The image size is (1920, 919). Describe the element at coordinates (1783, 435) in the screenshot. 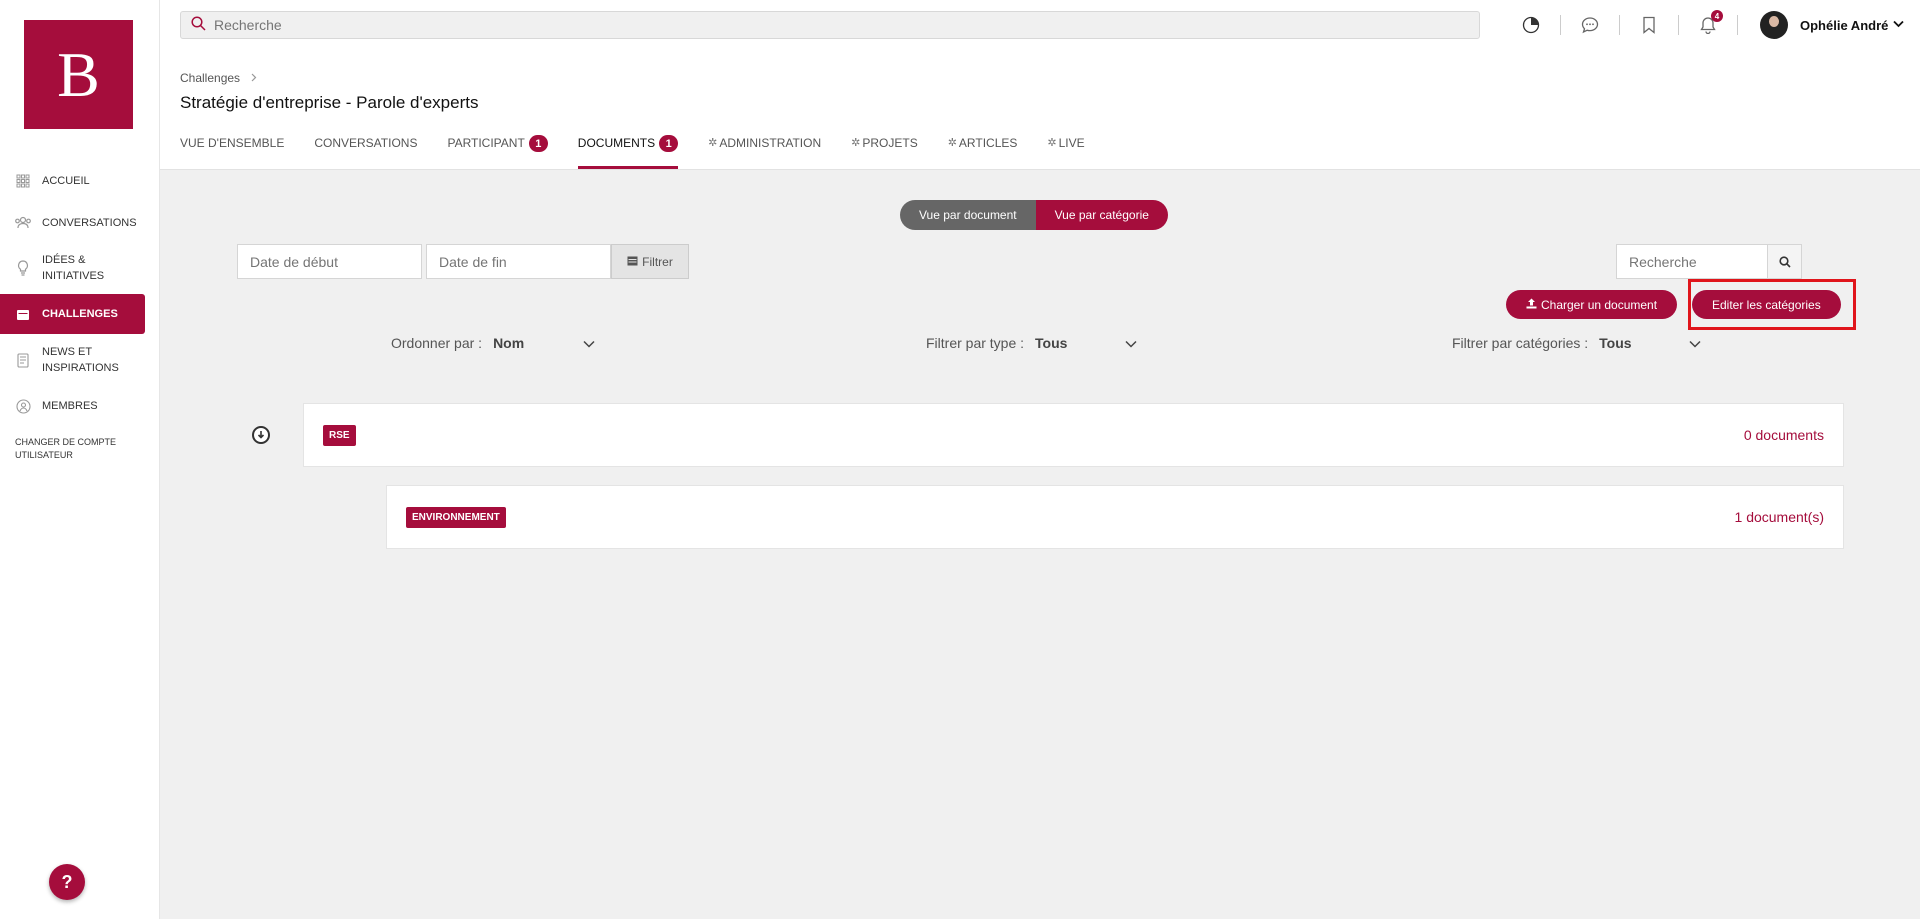

I see `category-count: 0 documents` at that location.